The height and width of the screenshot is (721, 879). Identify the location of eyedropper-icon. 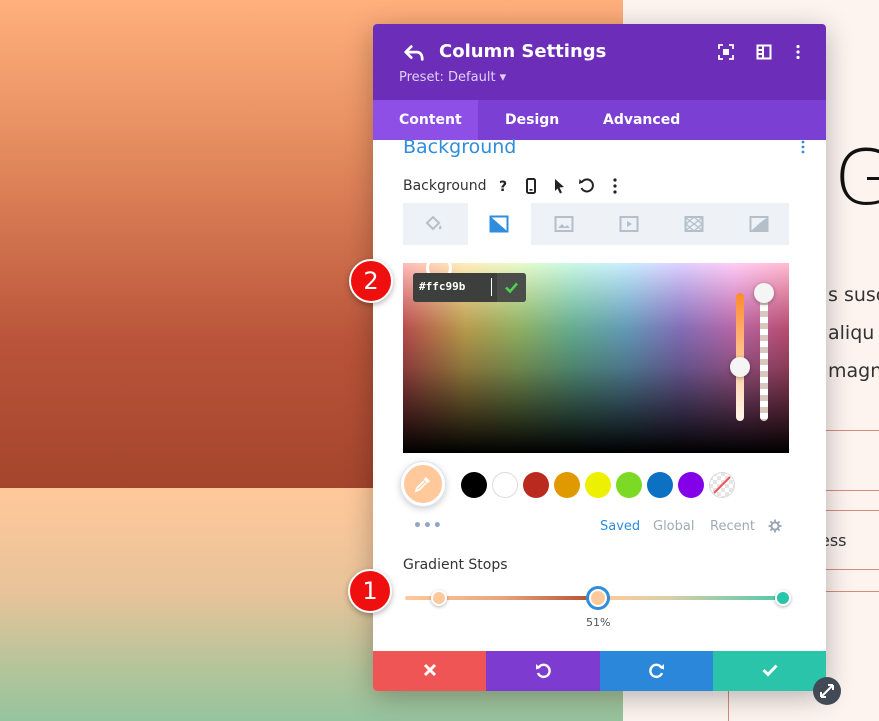
(422, 485).